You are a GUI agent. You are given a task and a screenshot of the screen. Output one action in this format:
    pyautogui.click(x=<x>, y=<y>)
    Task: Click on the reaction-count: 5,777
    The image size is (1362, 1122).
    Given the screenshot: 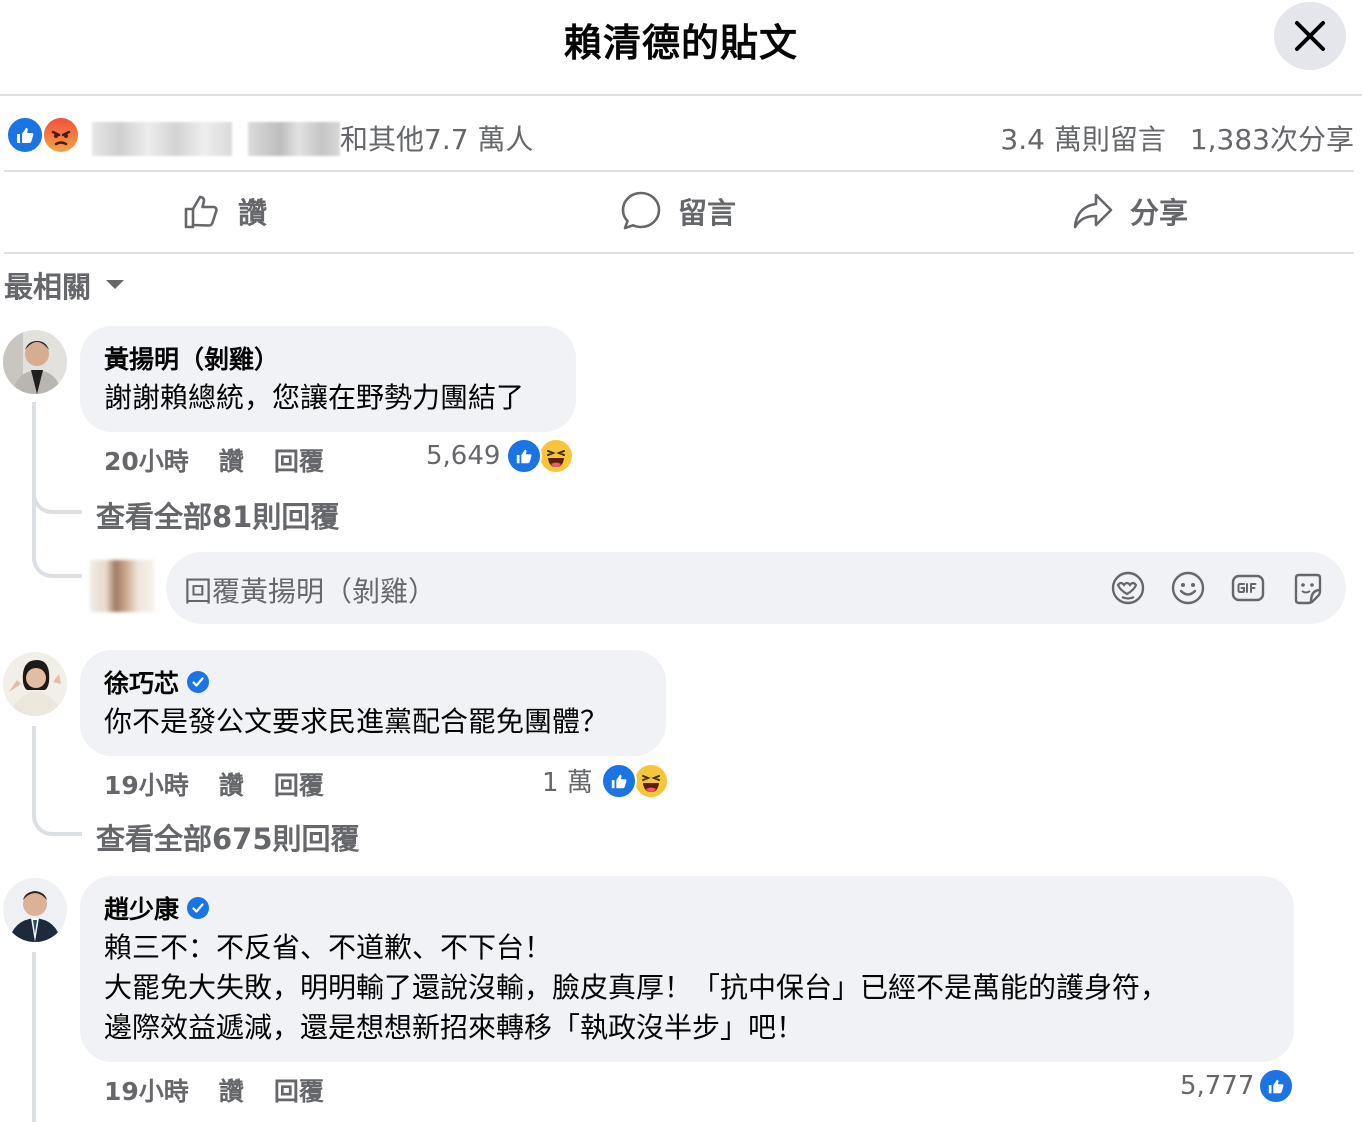 What is the action you would take?
    pyautogui.click(x=1217, y=1086)
    